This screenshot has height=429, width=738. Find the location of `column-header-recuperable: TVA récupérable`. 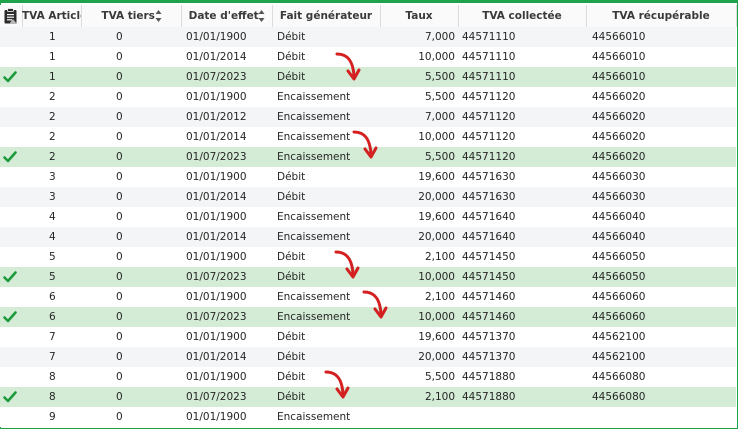

column-header-recuperable: TVA récupérable is located at coordinates (661, 16).